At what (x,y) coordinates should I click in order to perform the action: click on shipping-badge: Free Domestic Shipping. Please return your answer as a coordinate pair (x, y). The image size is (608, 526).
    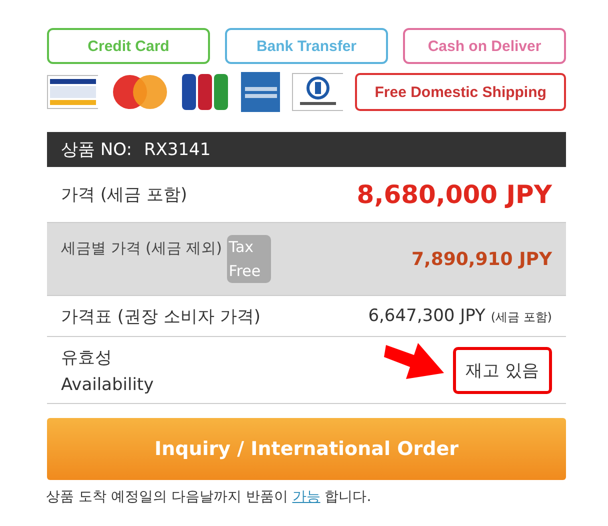
    Looking at the image, I should click on (460, 92).